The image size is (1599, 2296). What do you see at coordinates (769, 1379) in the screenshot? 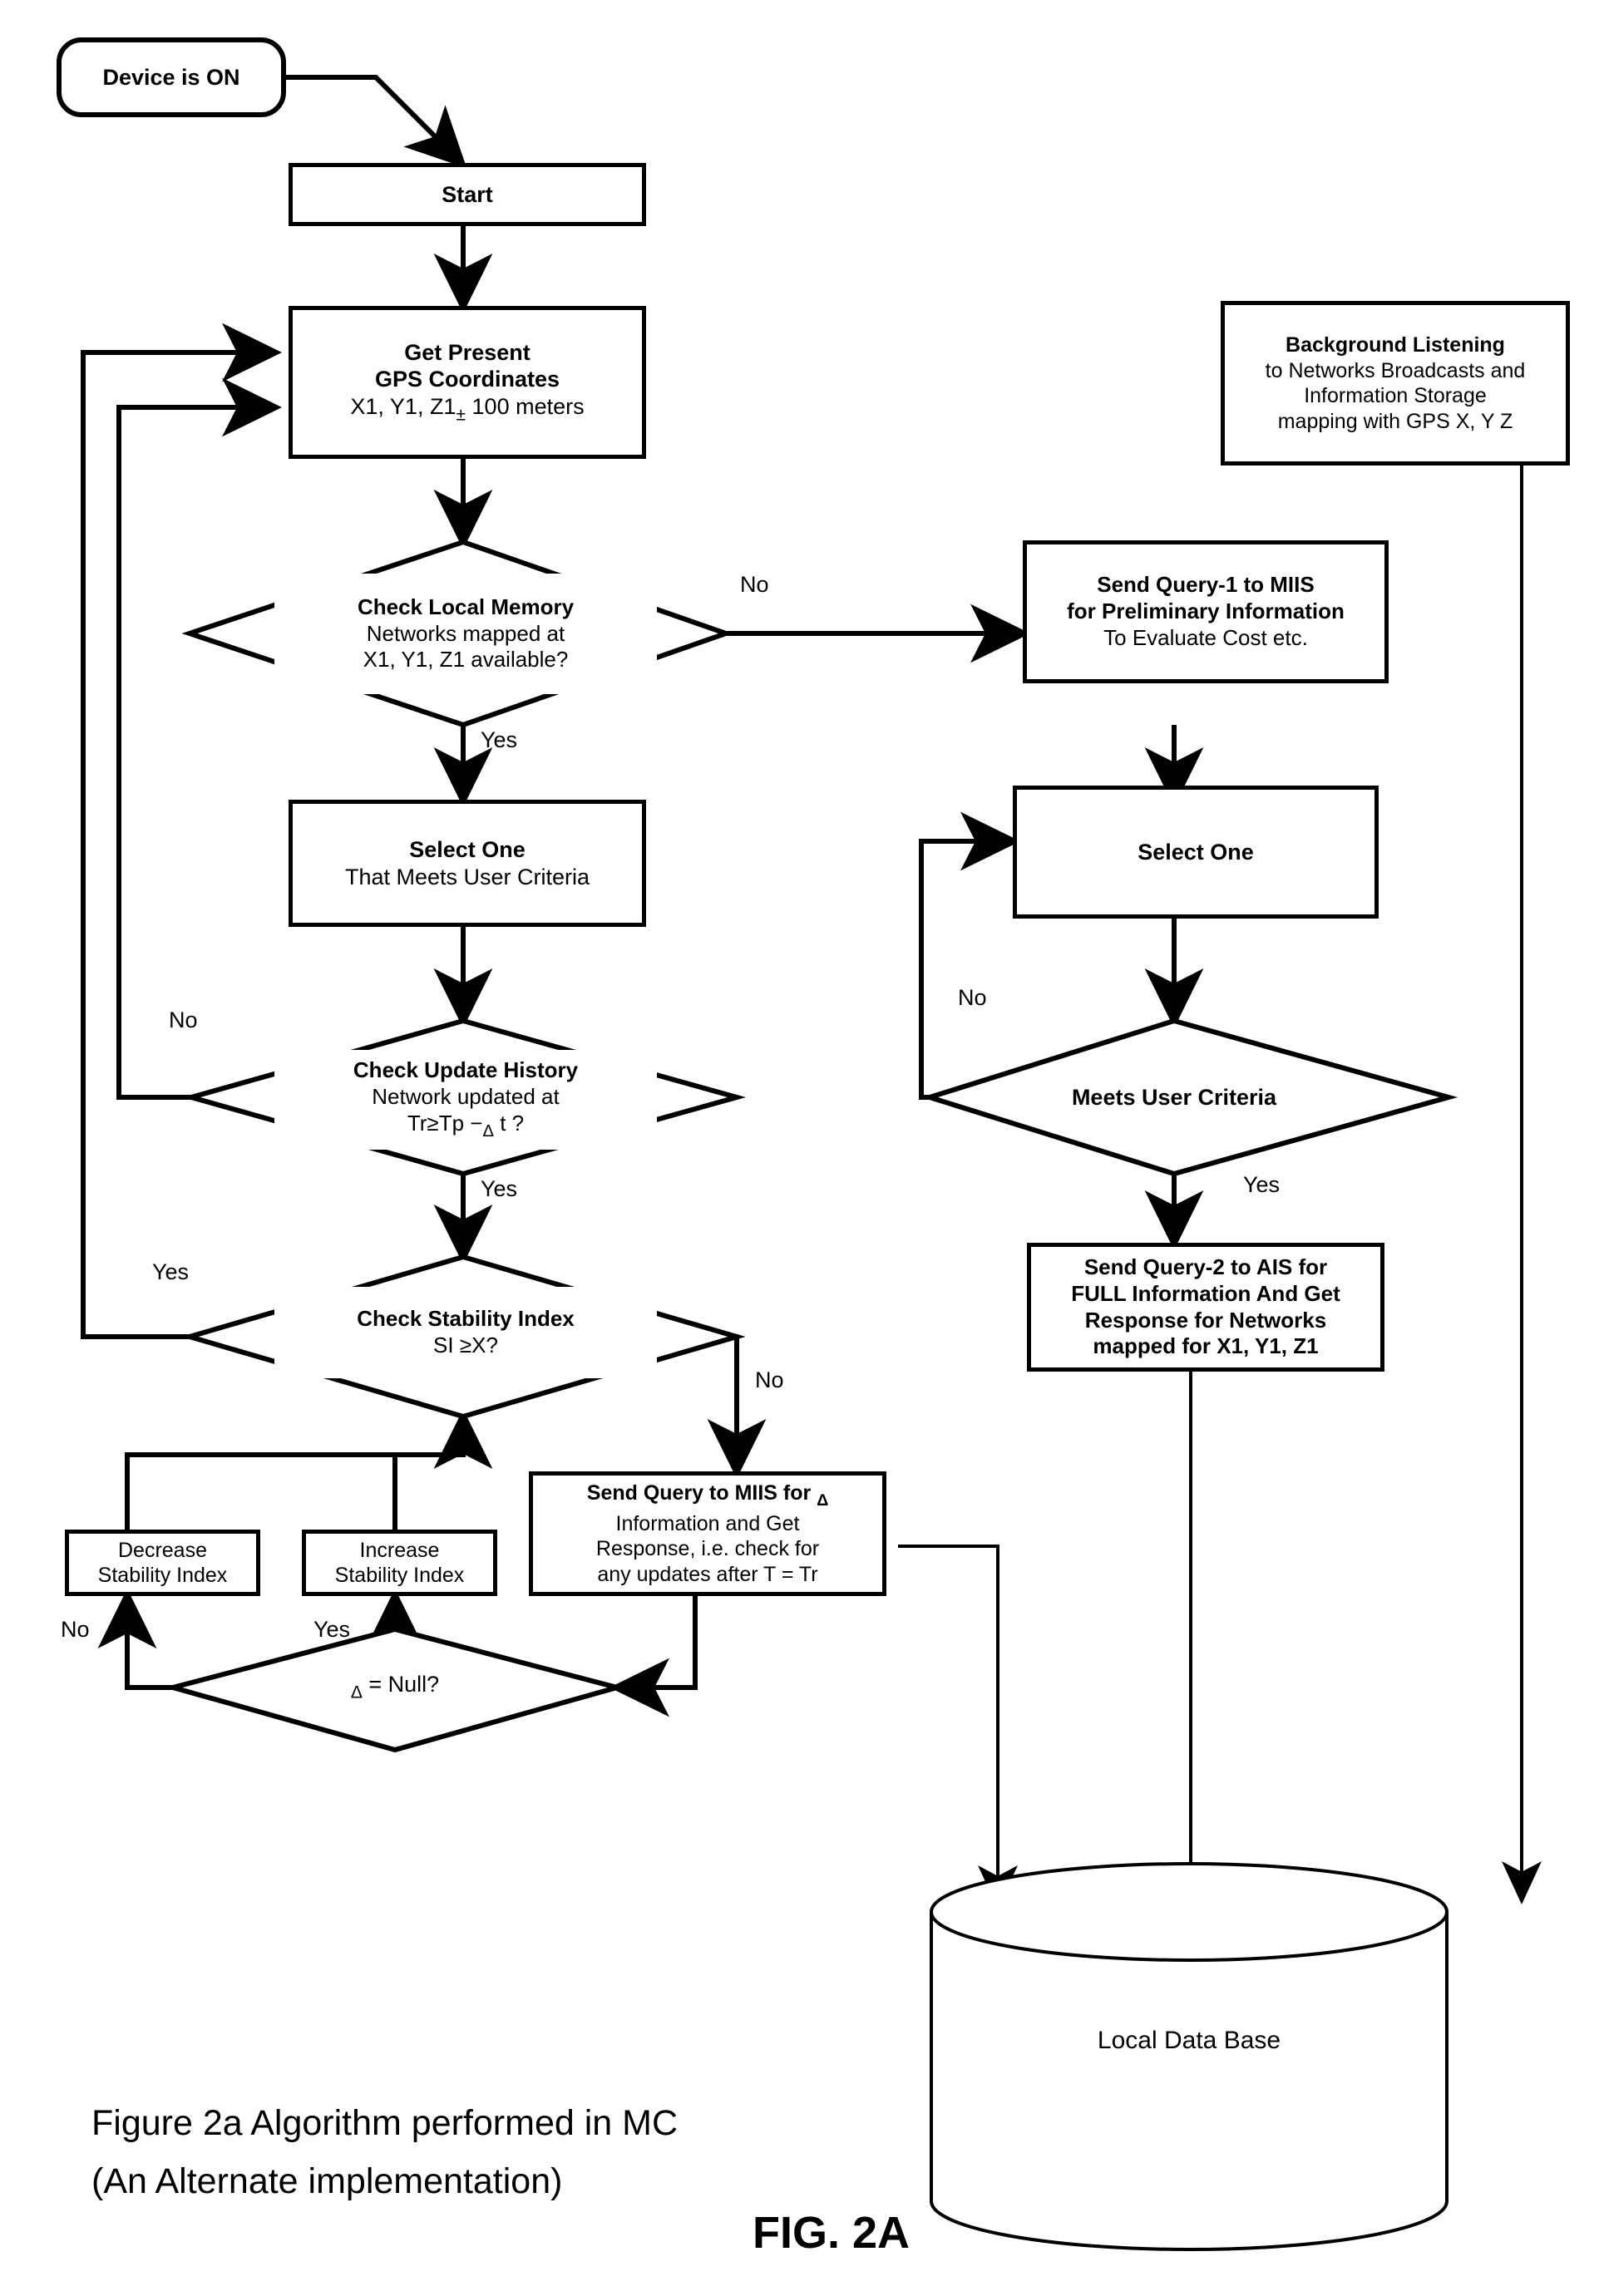
I see `edge-label-csi-no: No` at bounding box center [769, 1379].